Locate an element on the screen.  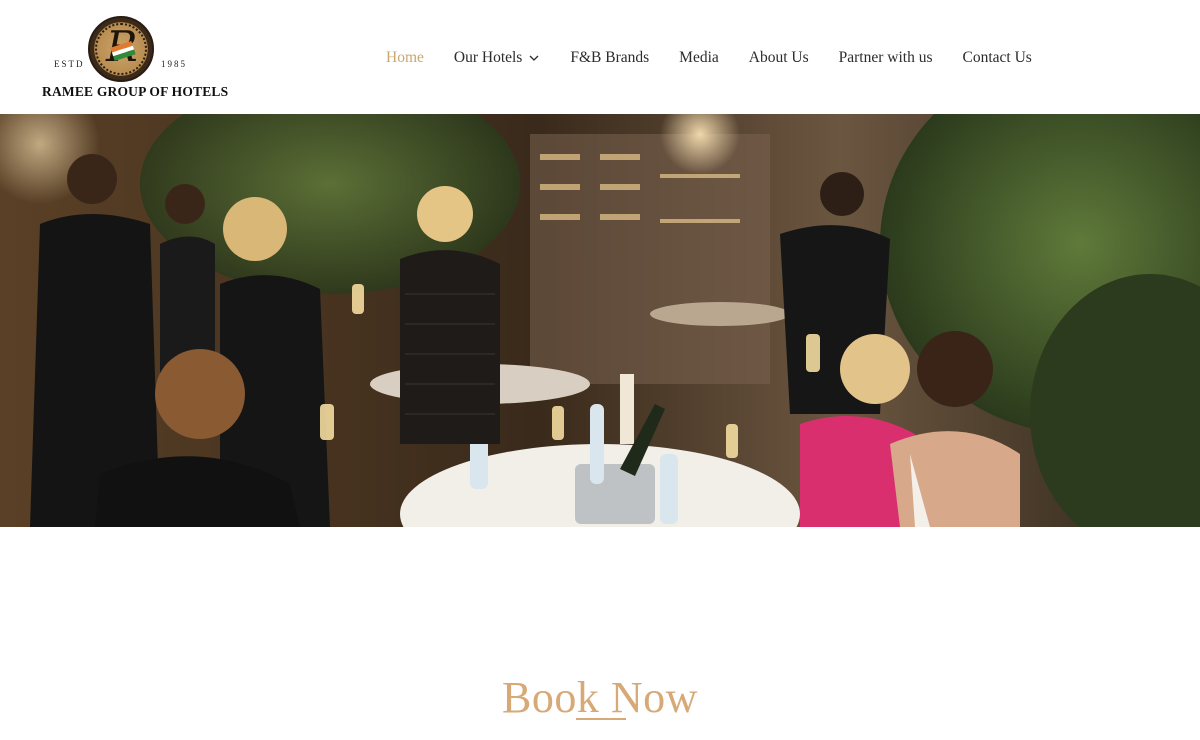
logo-estd-label: ESTD is located at coordinates (69, 64).